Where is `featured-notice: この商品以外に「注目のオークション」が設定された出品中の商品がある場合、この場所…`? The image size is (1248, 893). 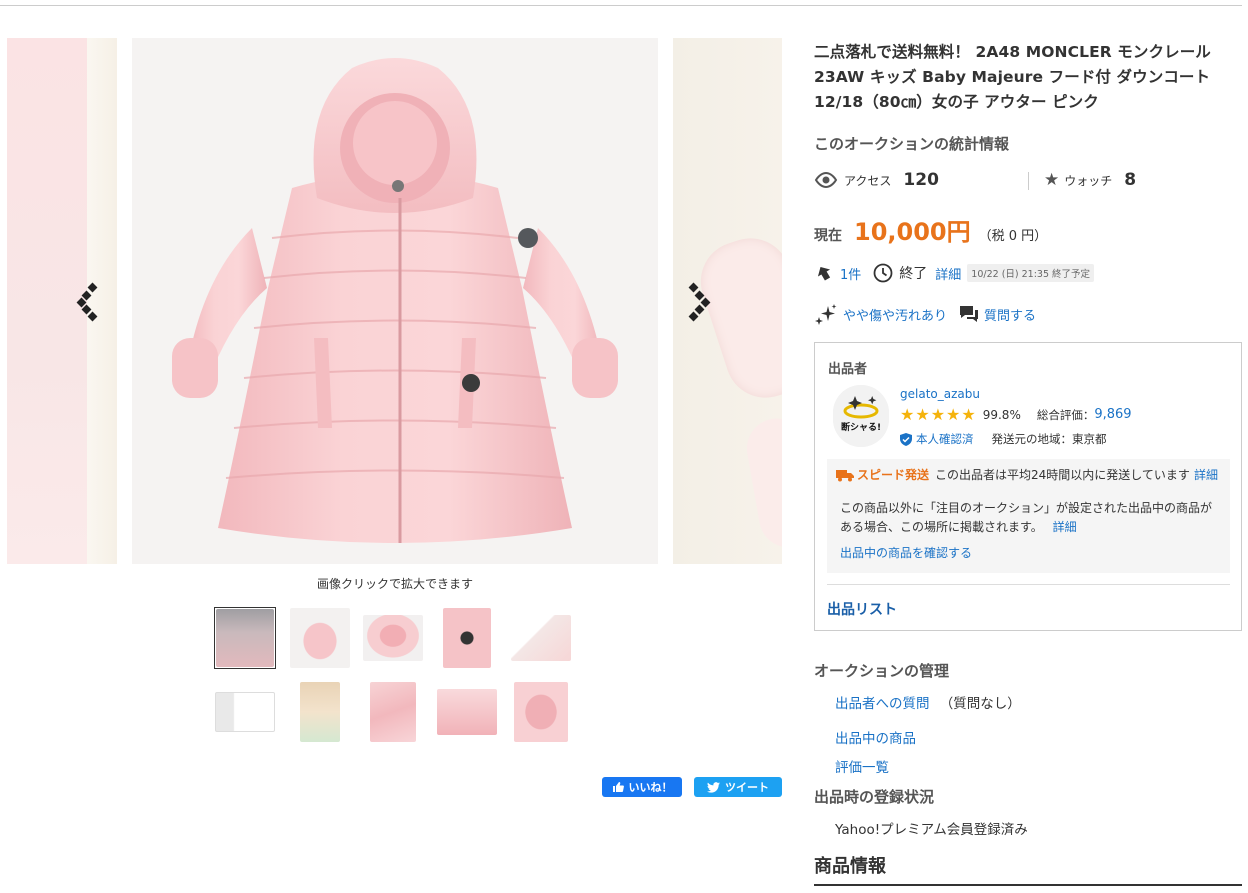 featured-notice: この商品以外に「注目のオークション」が設定された出品中の商品がある場合、この場所… is located at coordinates (1030, 518).